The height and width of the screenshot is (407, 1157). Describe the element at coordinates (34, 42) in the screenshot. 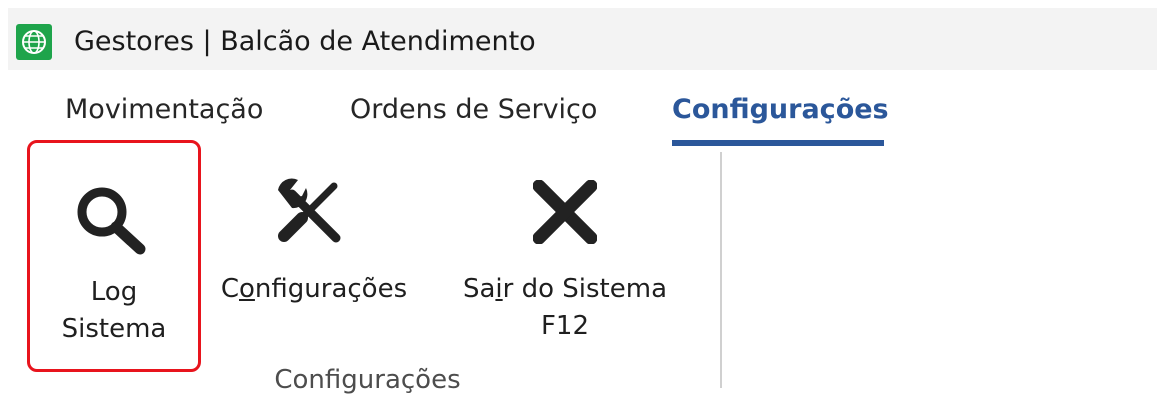

I see `globe-grid-icon` at that location.